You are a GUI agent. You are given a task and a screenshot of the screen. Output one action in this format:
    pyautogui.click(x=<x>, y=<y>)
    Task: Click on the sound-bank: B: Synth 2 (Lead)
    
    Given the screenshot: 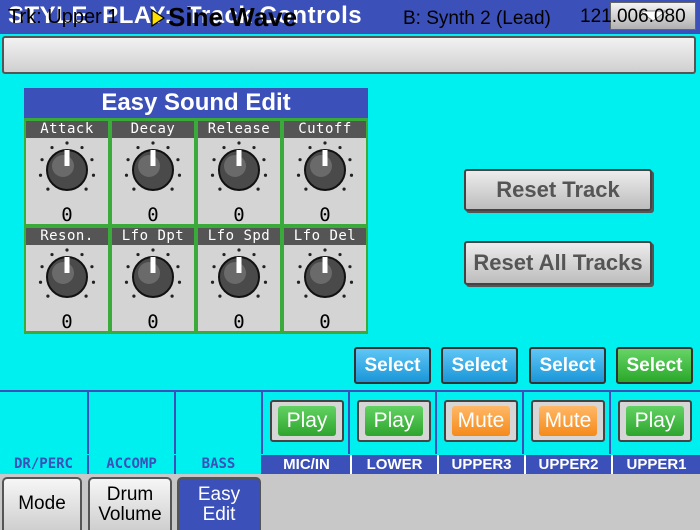 What is the action you would take?
    pyautogui.click(x=477, y=18)
    